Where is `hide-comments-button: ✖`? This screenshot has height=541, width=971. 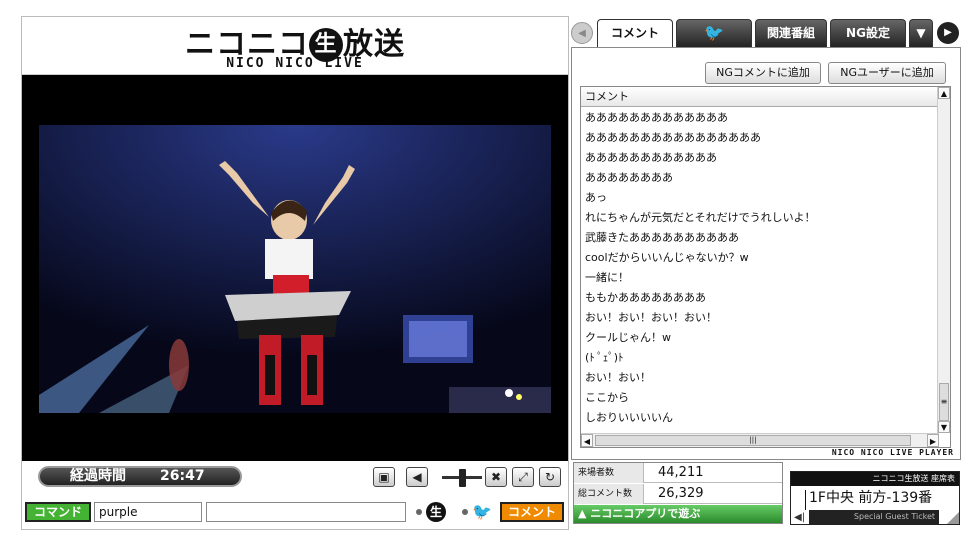 hide-comments-button: ✖ is located at coordinates (496, 477).